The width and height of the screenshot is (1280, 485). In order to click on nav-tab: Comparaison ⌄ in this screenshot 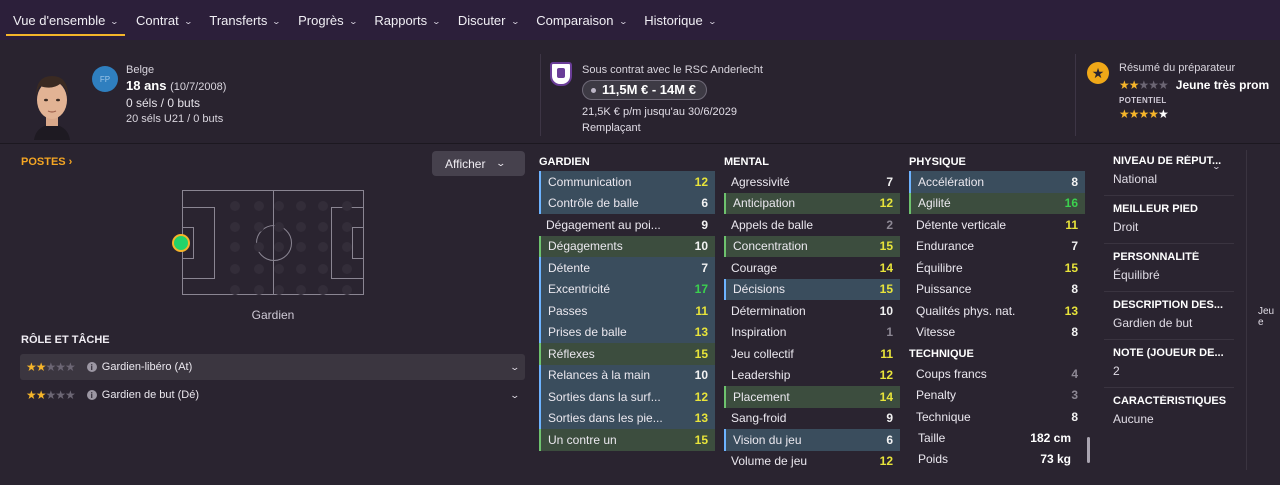, I will do `click(581, 20)`.